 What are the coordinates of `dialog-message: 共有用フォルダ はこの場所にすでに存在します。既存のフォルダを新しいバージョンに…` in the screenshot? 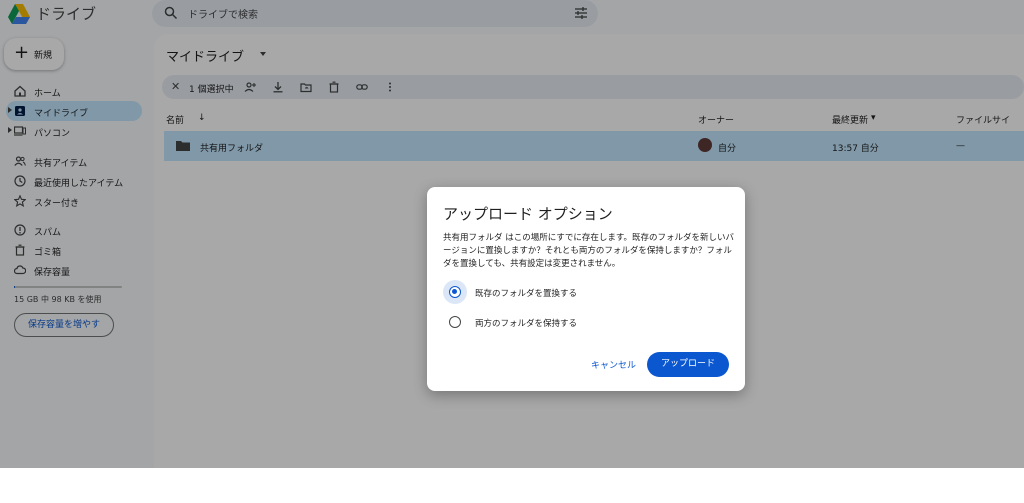 It's located at (589, 251).